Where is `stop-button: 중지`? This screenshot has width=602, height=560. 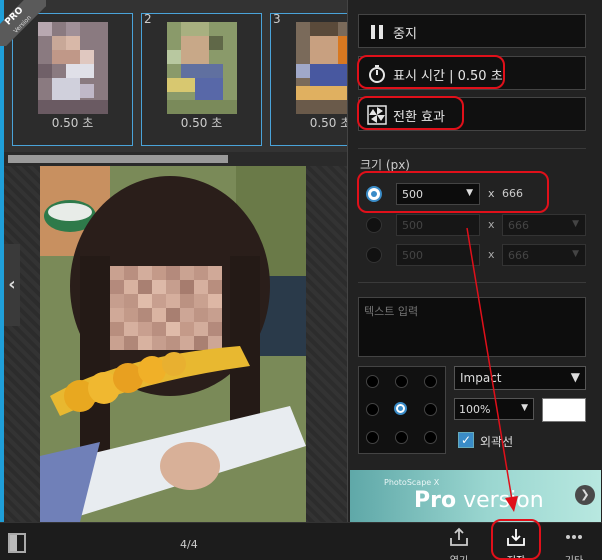 stop-button: 중지 is located at coordinates (472, 31).